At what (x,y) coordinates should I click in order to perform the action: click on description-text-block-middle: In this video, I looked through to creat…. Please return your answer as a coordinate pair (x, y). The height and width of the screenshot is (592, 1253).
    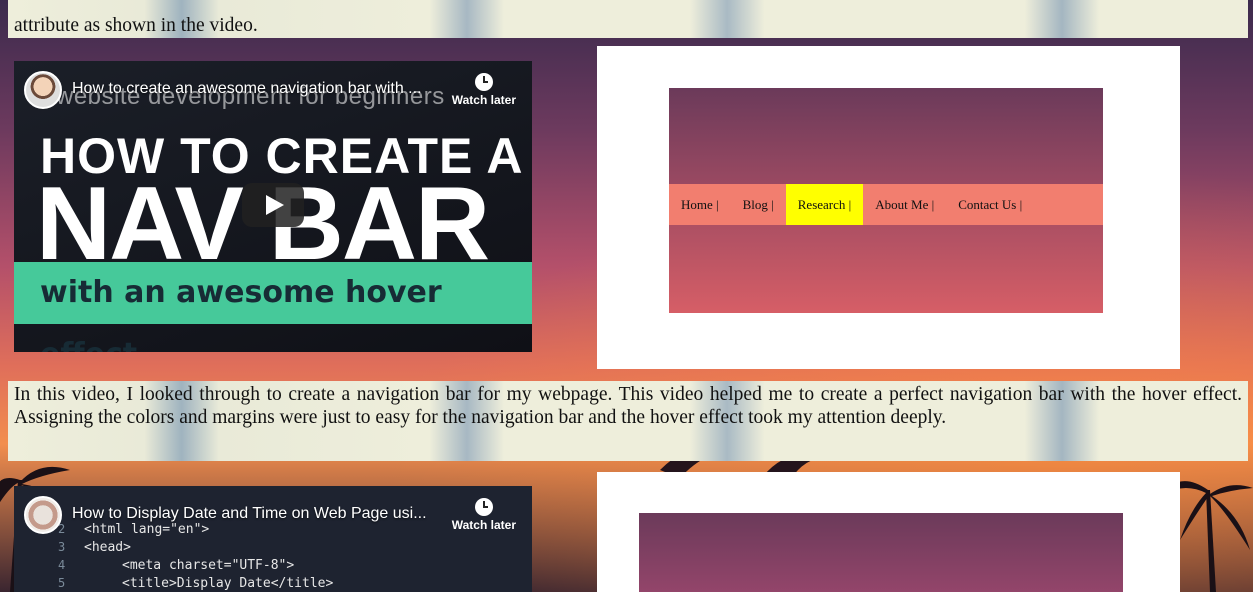
    Looking at the image, I should click on (628, 421).